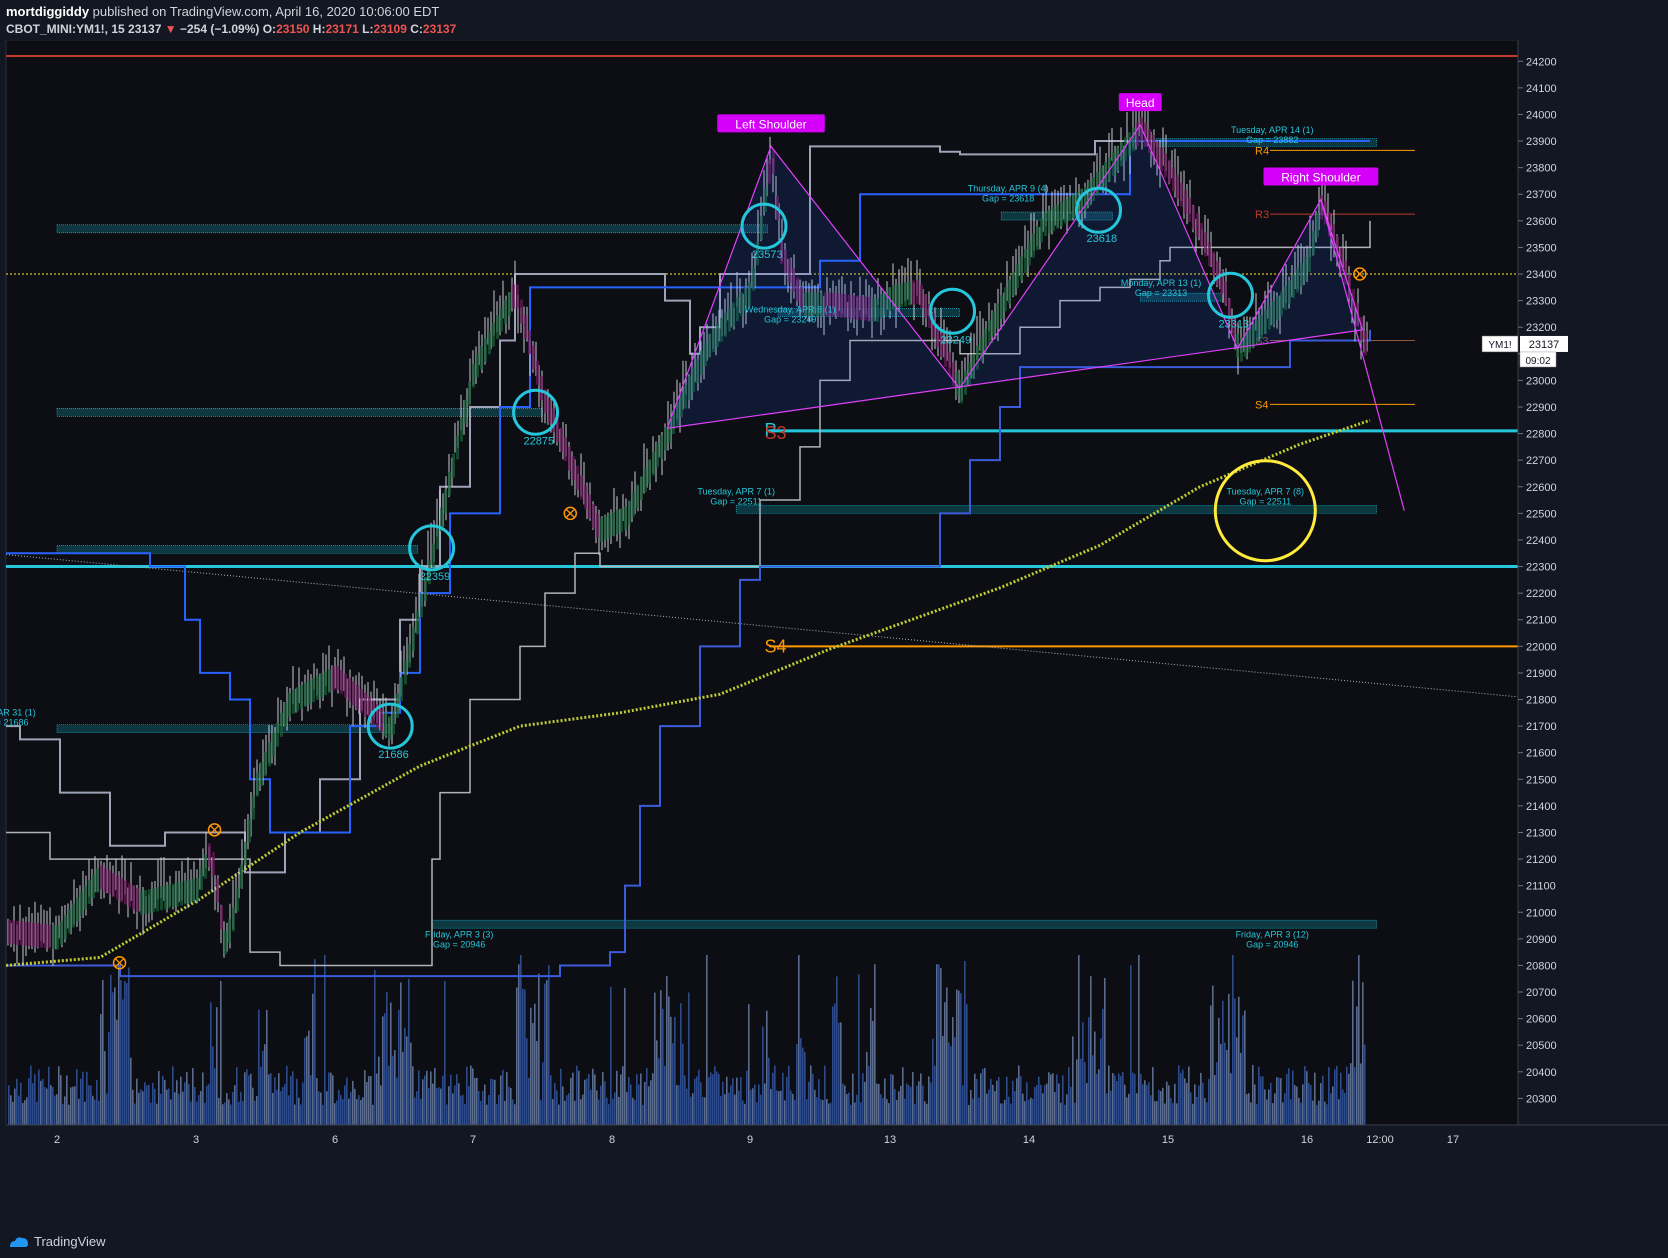  I want to click on time-tick-label: 8, so click(612, 1140).